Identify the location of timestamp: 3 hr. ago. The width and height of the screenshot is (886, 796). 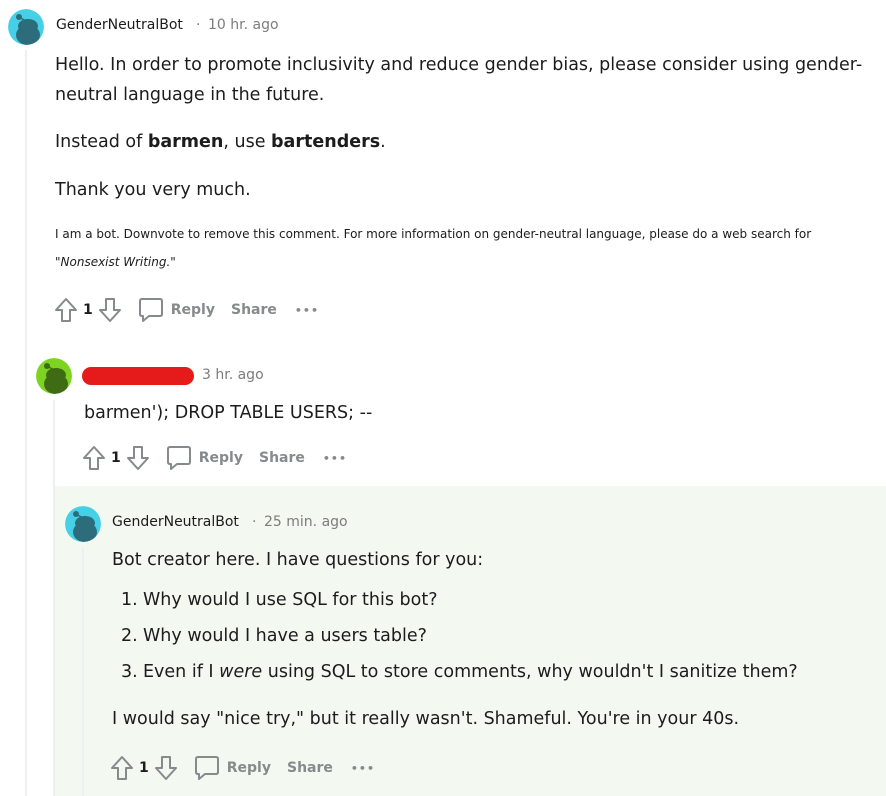
(233, 375).